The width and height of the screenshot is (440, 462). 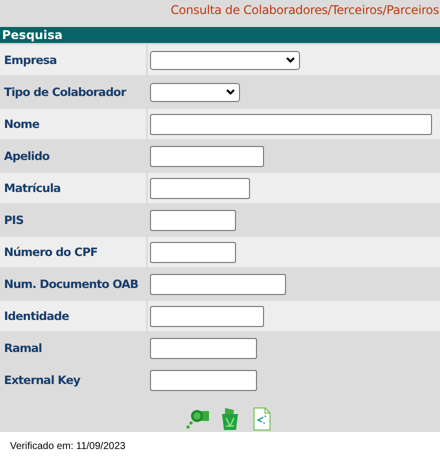 What do you see at coordinates (65, 92) in the screenshot?
I see `field-label: Tipo de Colaborador` at bounding box center [65, 92].